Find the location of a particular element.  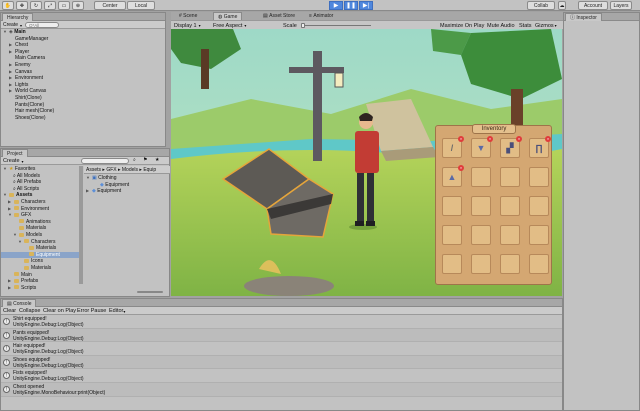

project-folder: ▼ Assets is located at coordinates (42, 195).